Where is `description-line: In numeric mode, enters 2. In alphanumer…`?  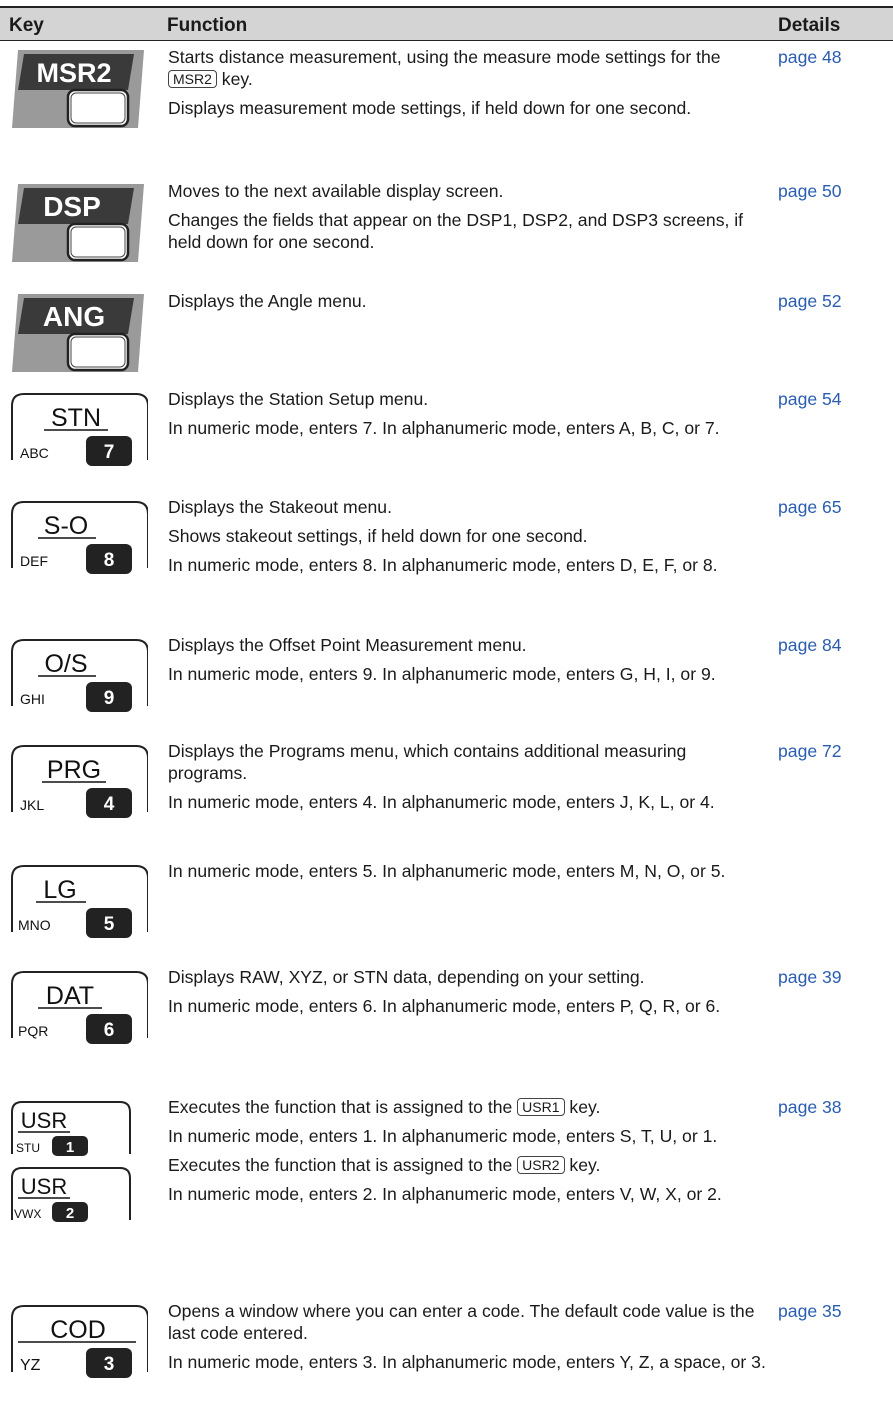
description-line: In numeric mode, enters 2. In alphanumer… is located at coordinates (445, 1194).